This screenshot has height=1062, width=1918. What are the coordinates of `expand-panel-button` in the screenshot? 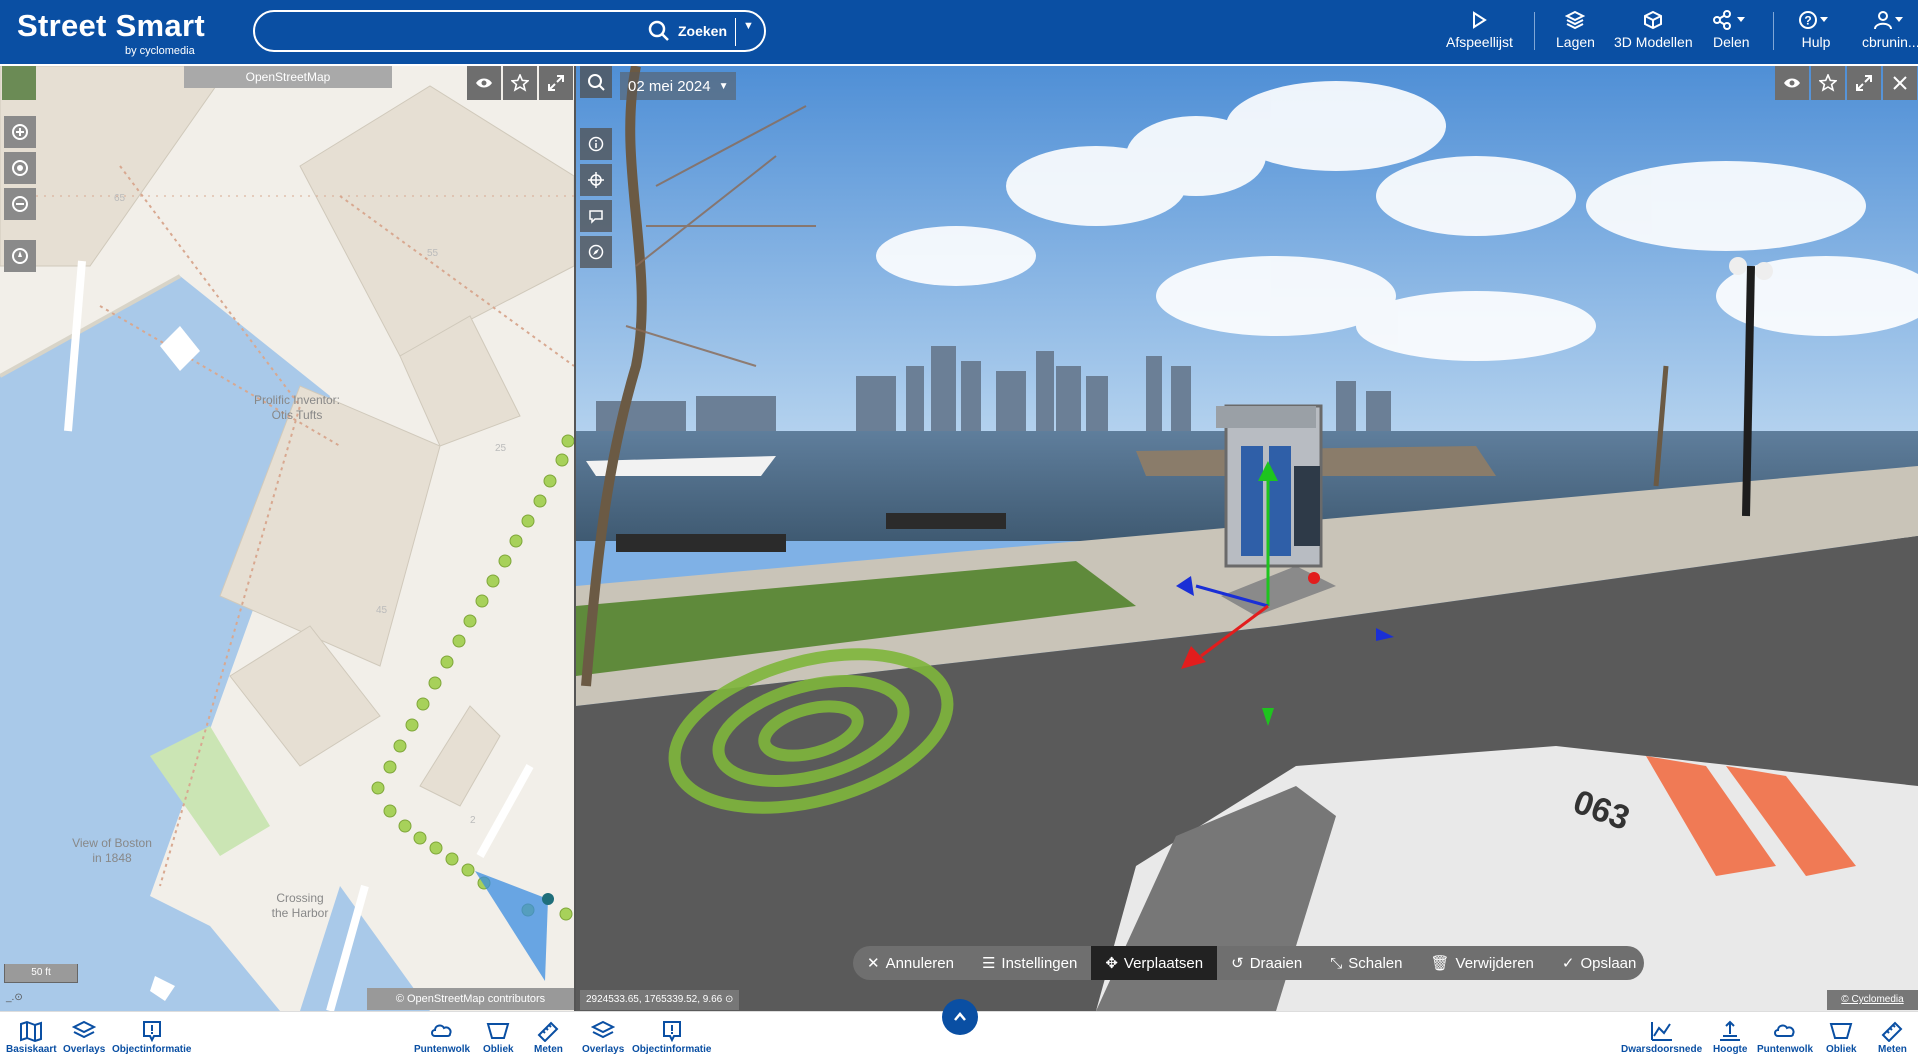 It's located at (960, 1017).